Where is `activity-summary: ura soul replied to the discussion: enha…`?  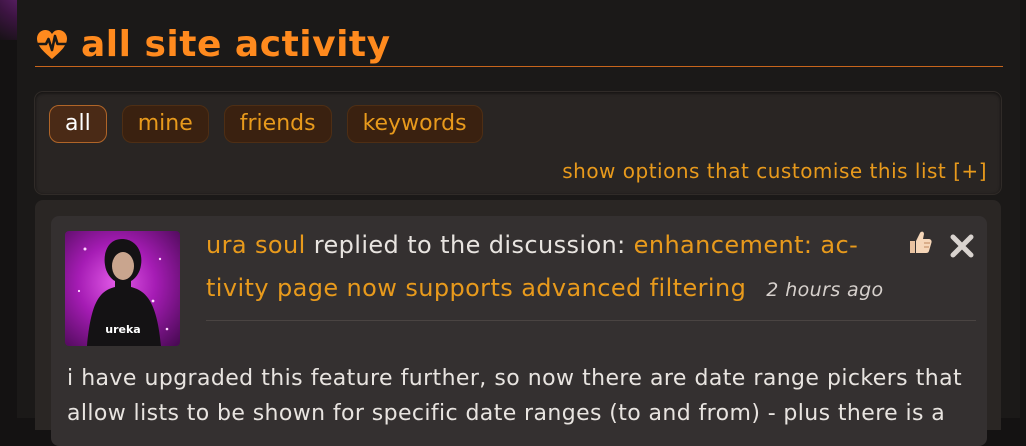 activity-summary: ura soul replied to the discussion: enha… is located at coordinates (546, 268).